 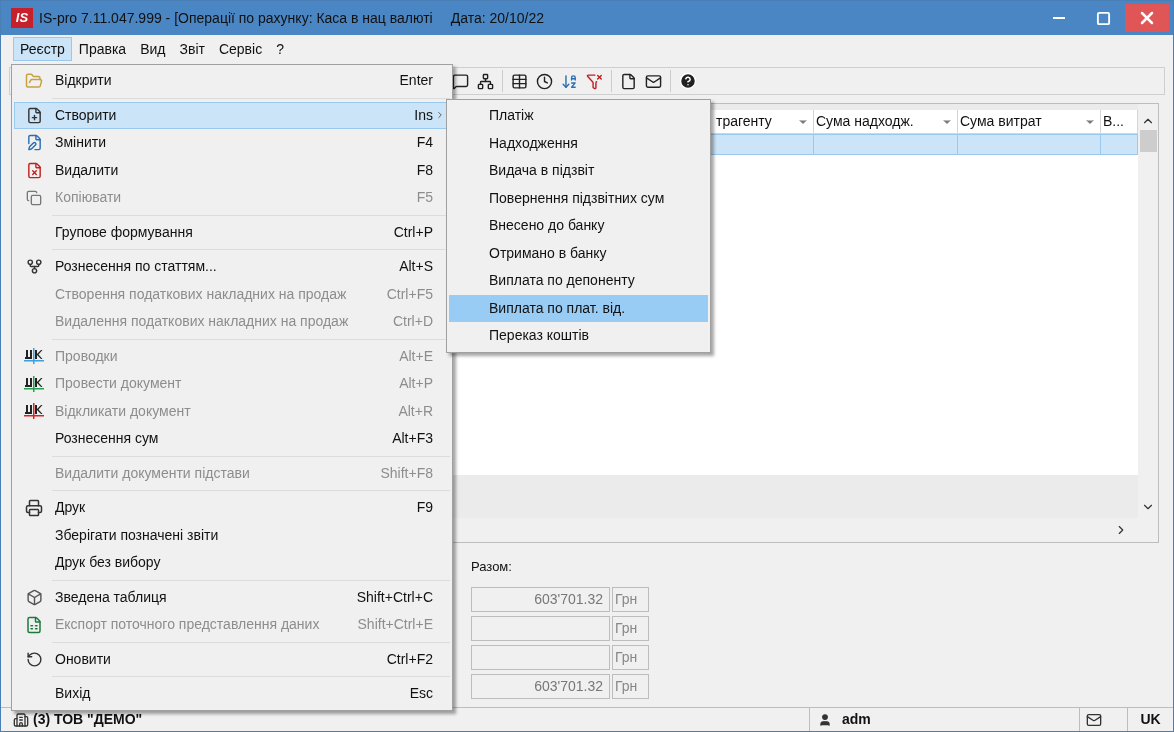 I want to click on document-icon, so click(x=628, y=81).